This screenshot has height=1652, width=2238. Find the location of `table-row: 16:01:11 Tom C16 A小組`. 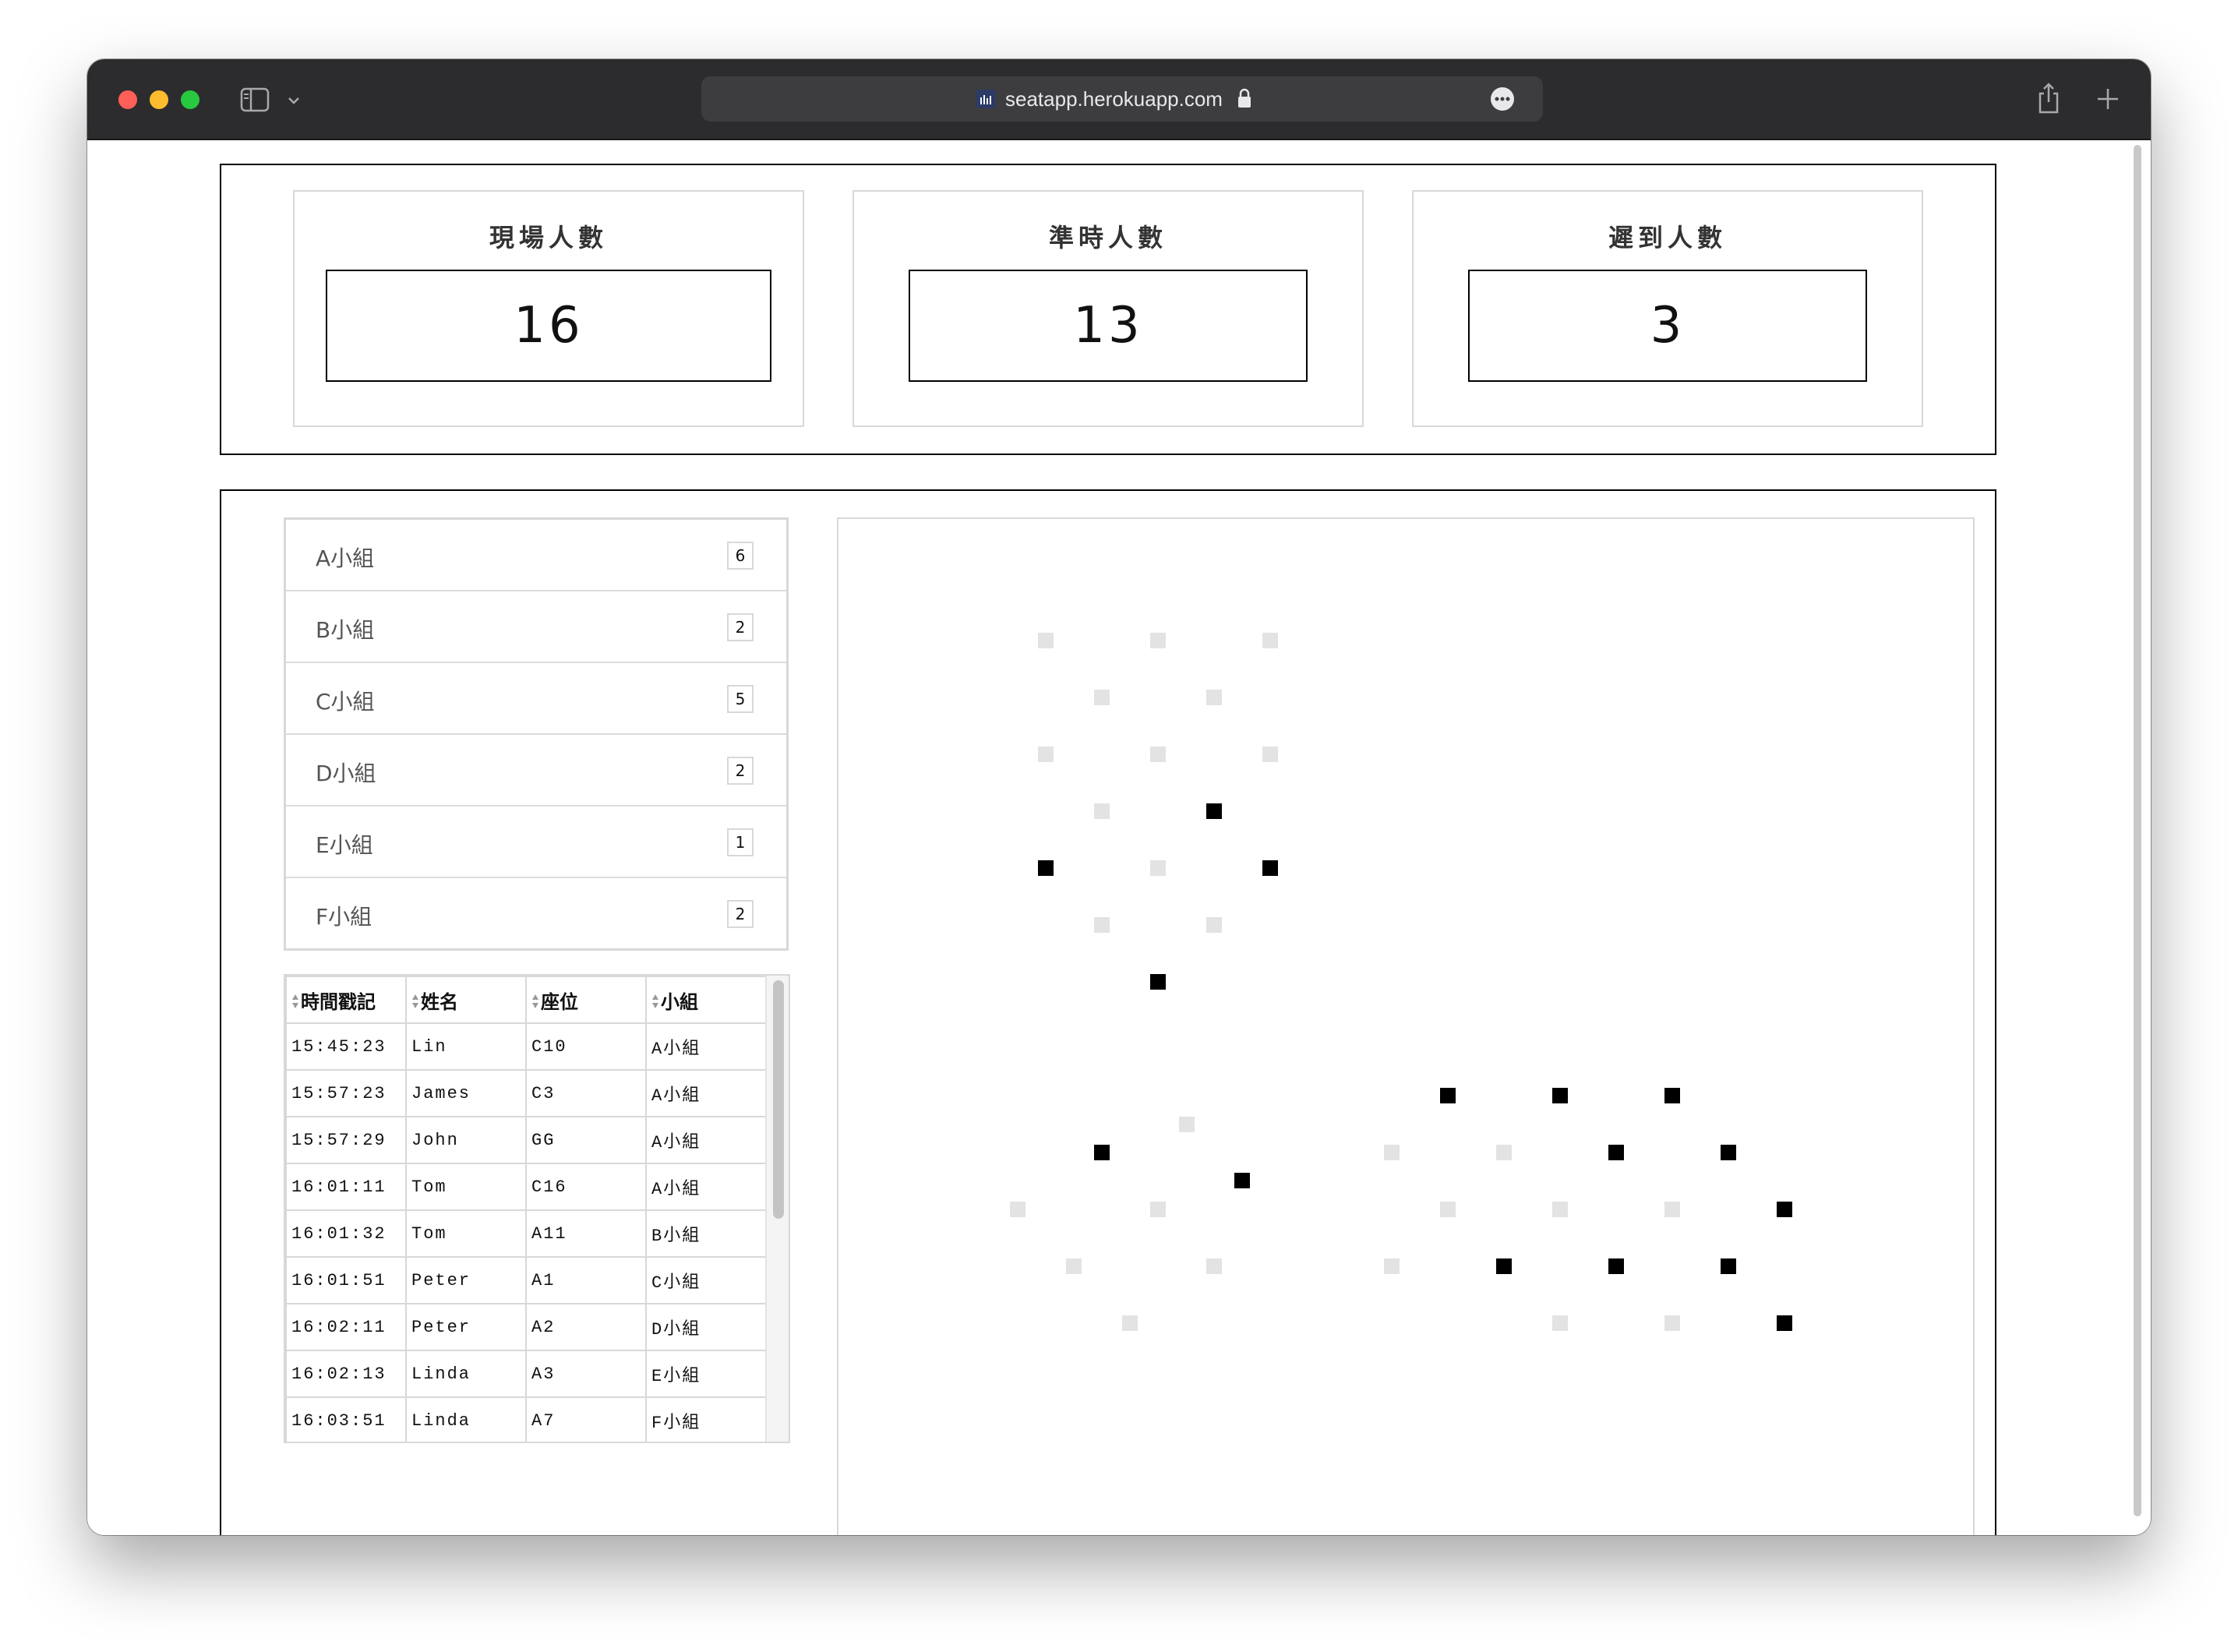

table-row: 16:01:11 Tom C16 A小組 is located at coordinates (526, 1187).